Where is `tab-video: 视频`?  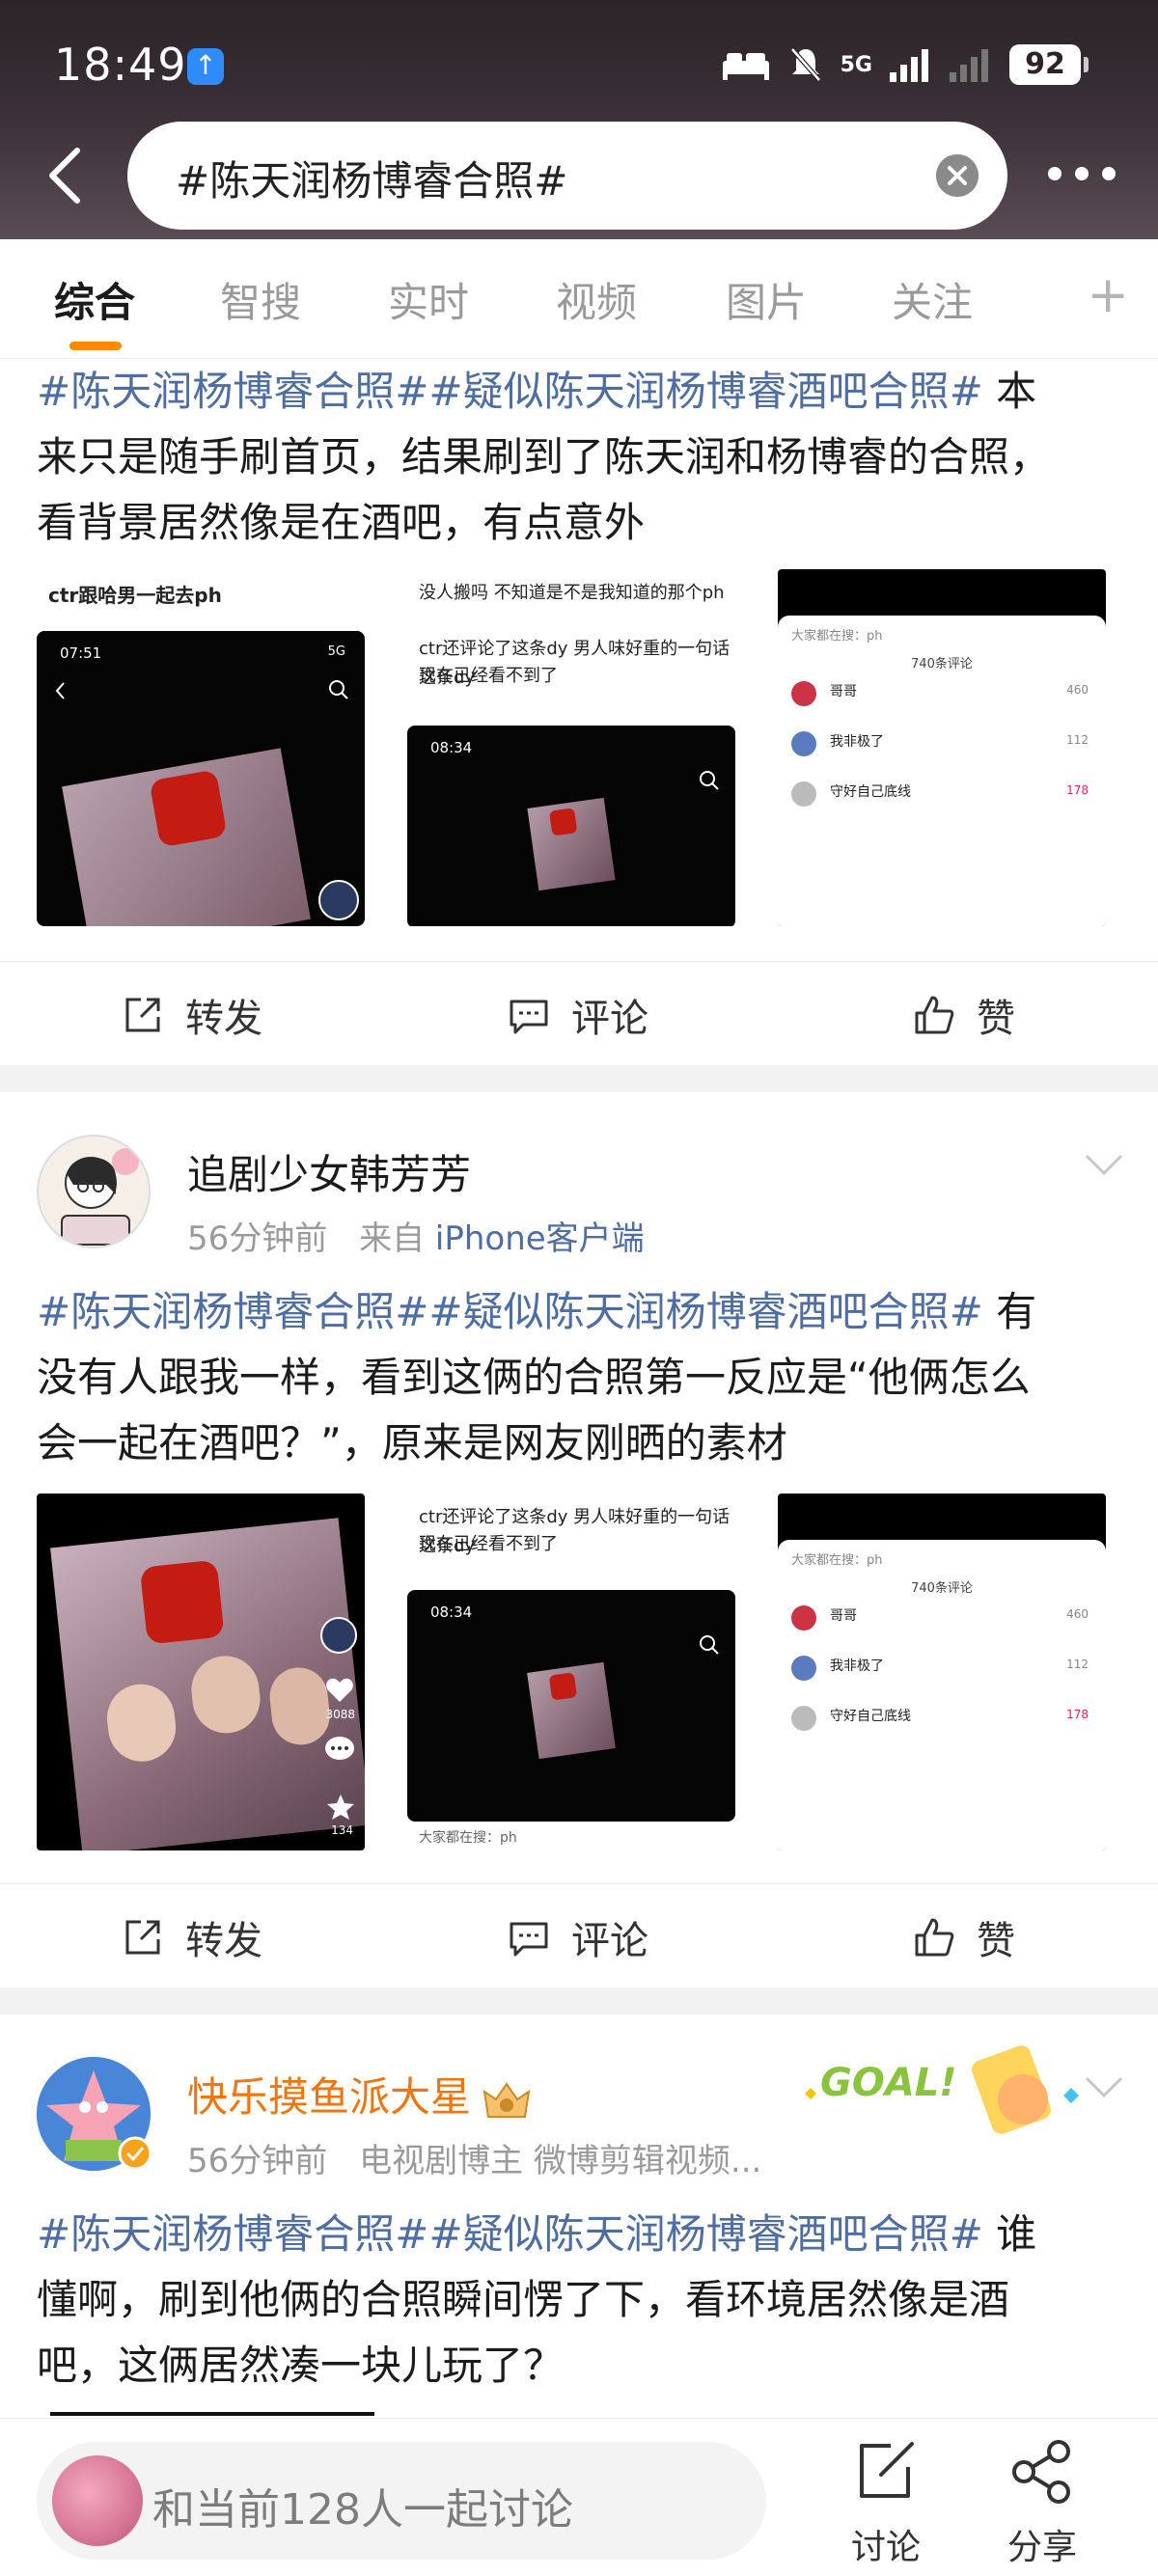 tab-video: 视频 is located at coordinates (596, 299).